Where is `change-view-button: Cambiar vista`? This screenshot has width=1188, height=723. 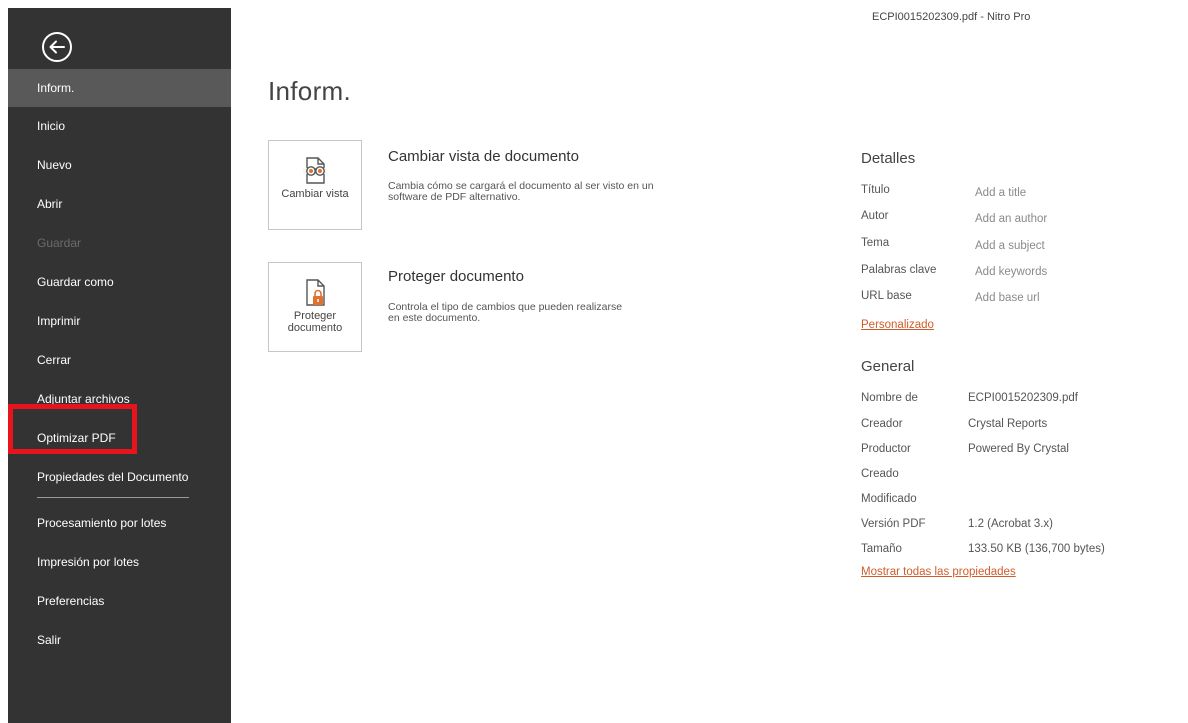 change-view-button: Cambiar vista is located at coordinates (315, 185).